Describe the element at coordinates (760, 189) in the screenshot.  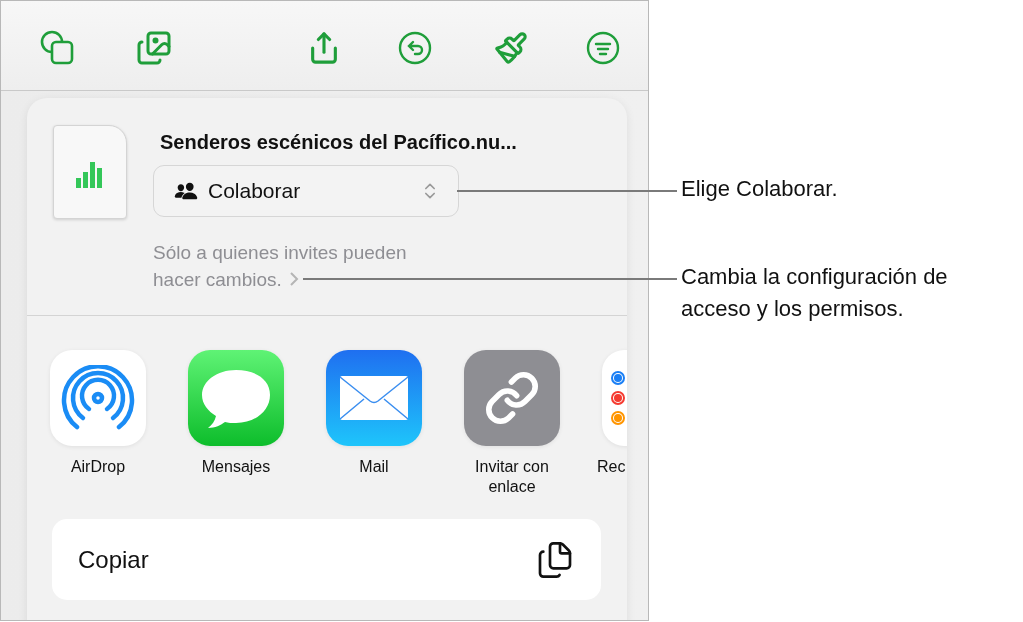
I see `callout-text: Elige Colaborar.` at that location.